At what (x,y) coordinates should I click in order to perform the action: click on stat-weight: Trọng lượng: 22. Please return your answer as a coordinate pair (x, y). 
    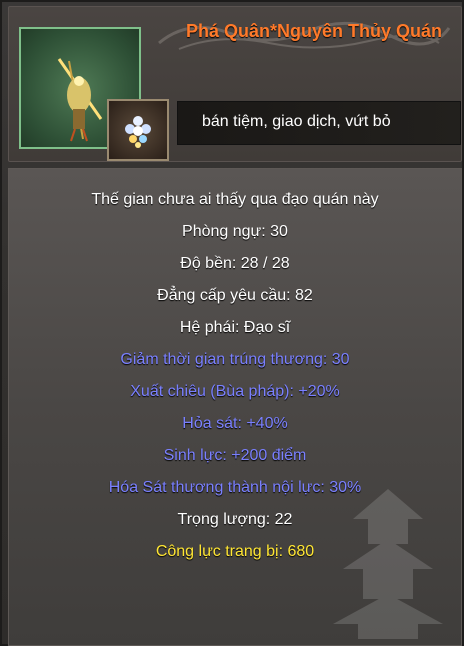
    Looking at the image, I should click on (235, 519).